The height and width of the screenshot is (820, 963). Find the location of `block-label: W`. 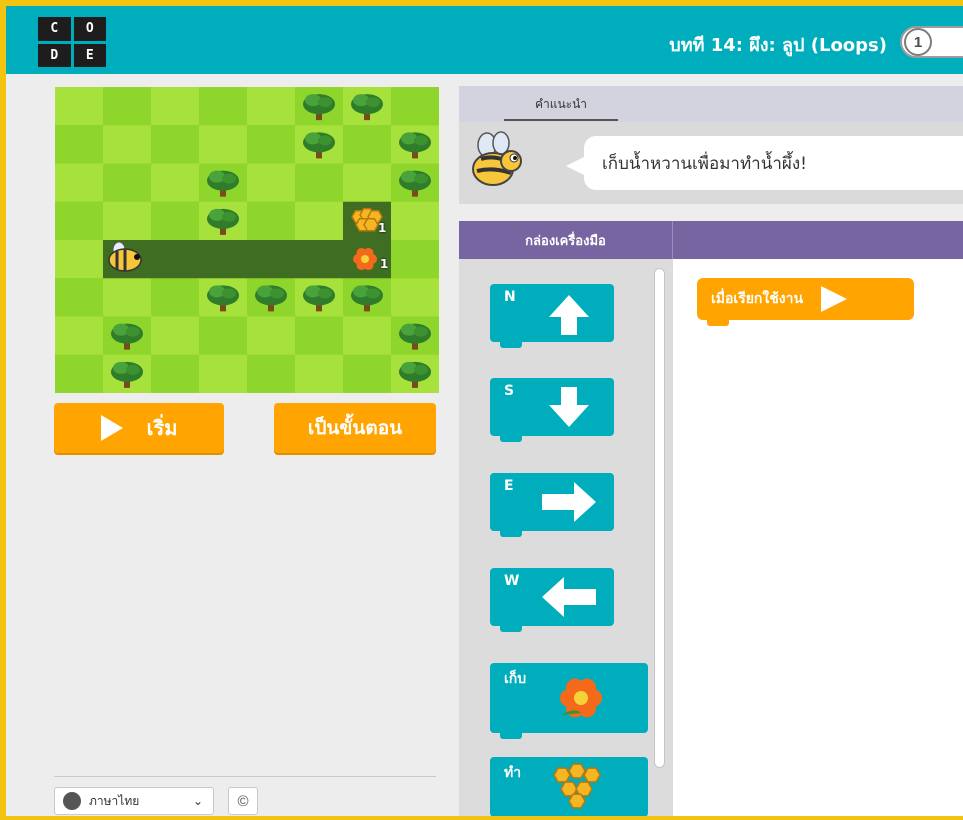

block-label: W is located at coordinates (512, 581).